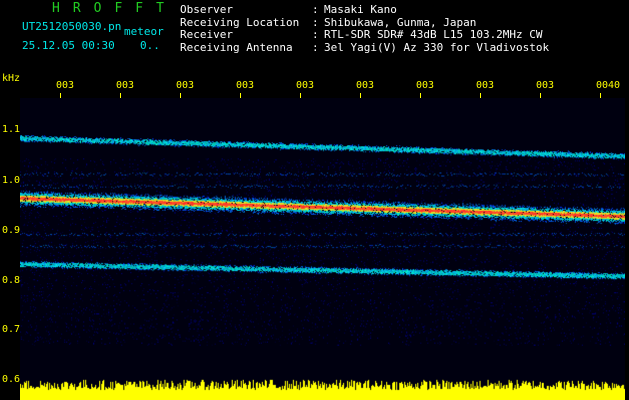  What do you see at coordinates (68, 45) in the screenshot?
I see `datetime-label: 25.12.05 00:30` at bounding box center [68, 45].